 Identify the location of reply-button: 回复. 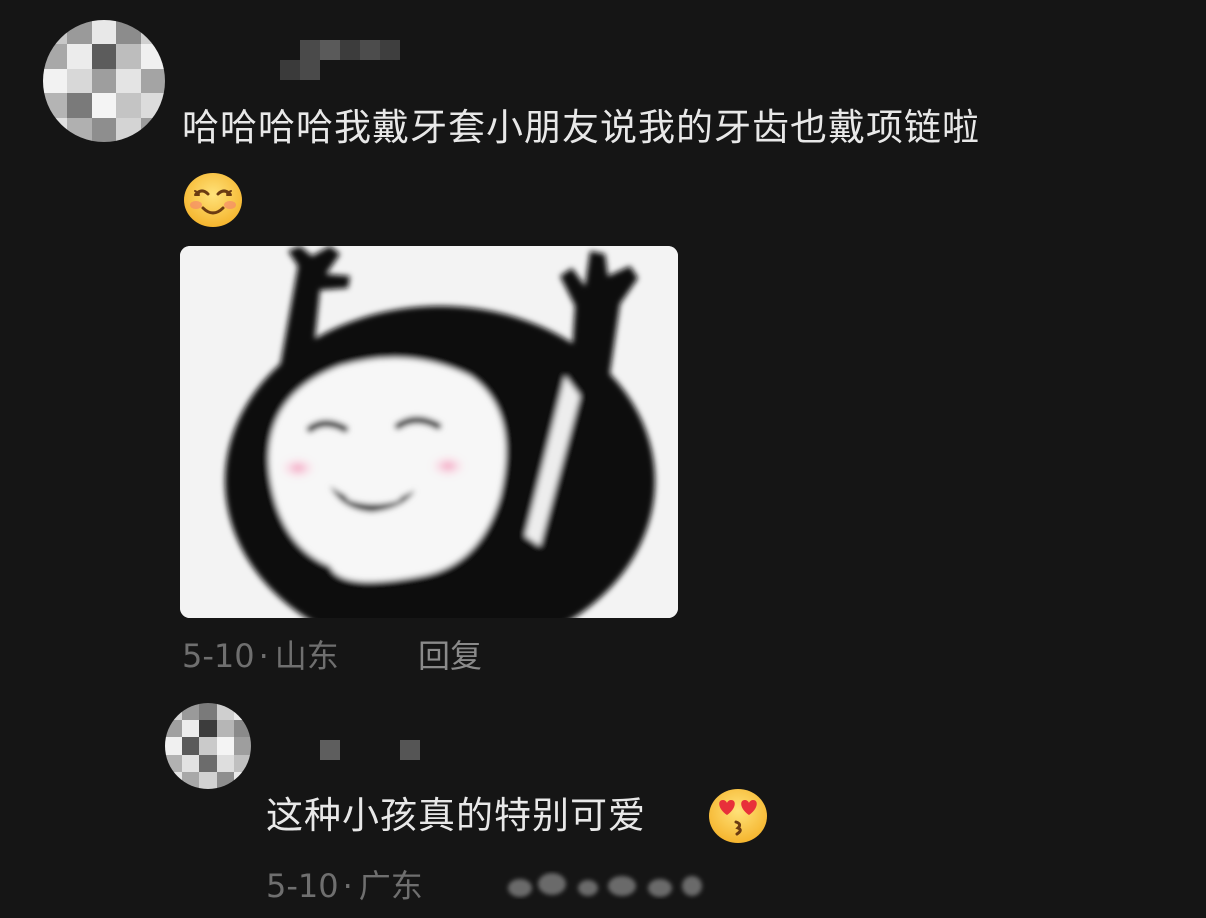
(450, 656).